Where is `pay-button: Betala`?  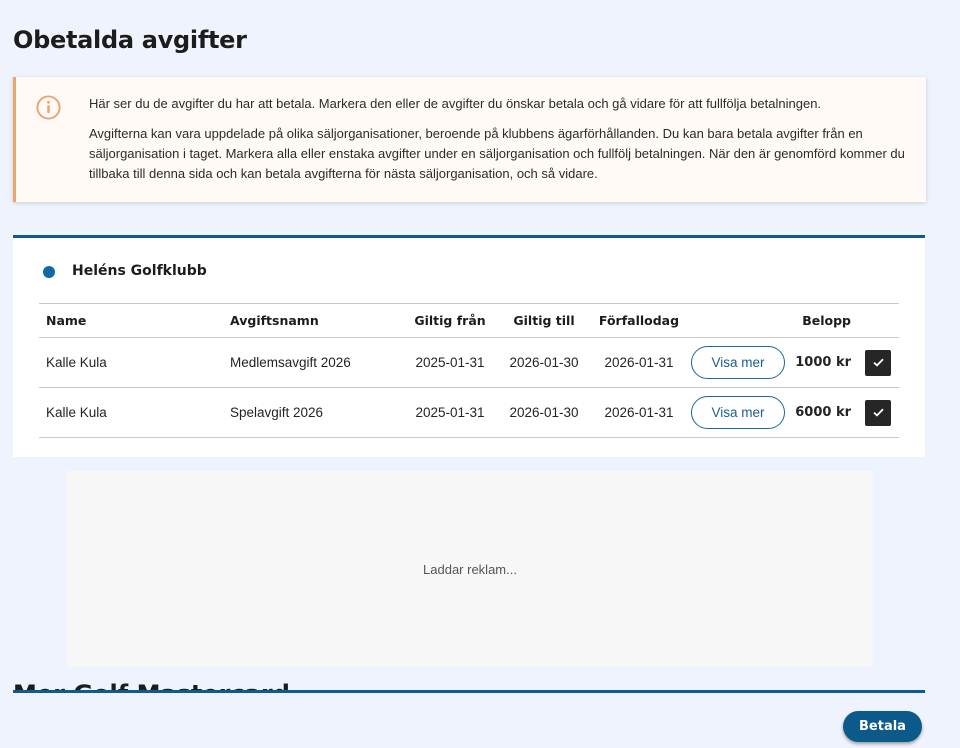
pay-button: Betala is located at coordinates (882, 726).